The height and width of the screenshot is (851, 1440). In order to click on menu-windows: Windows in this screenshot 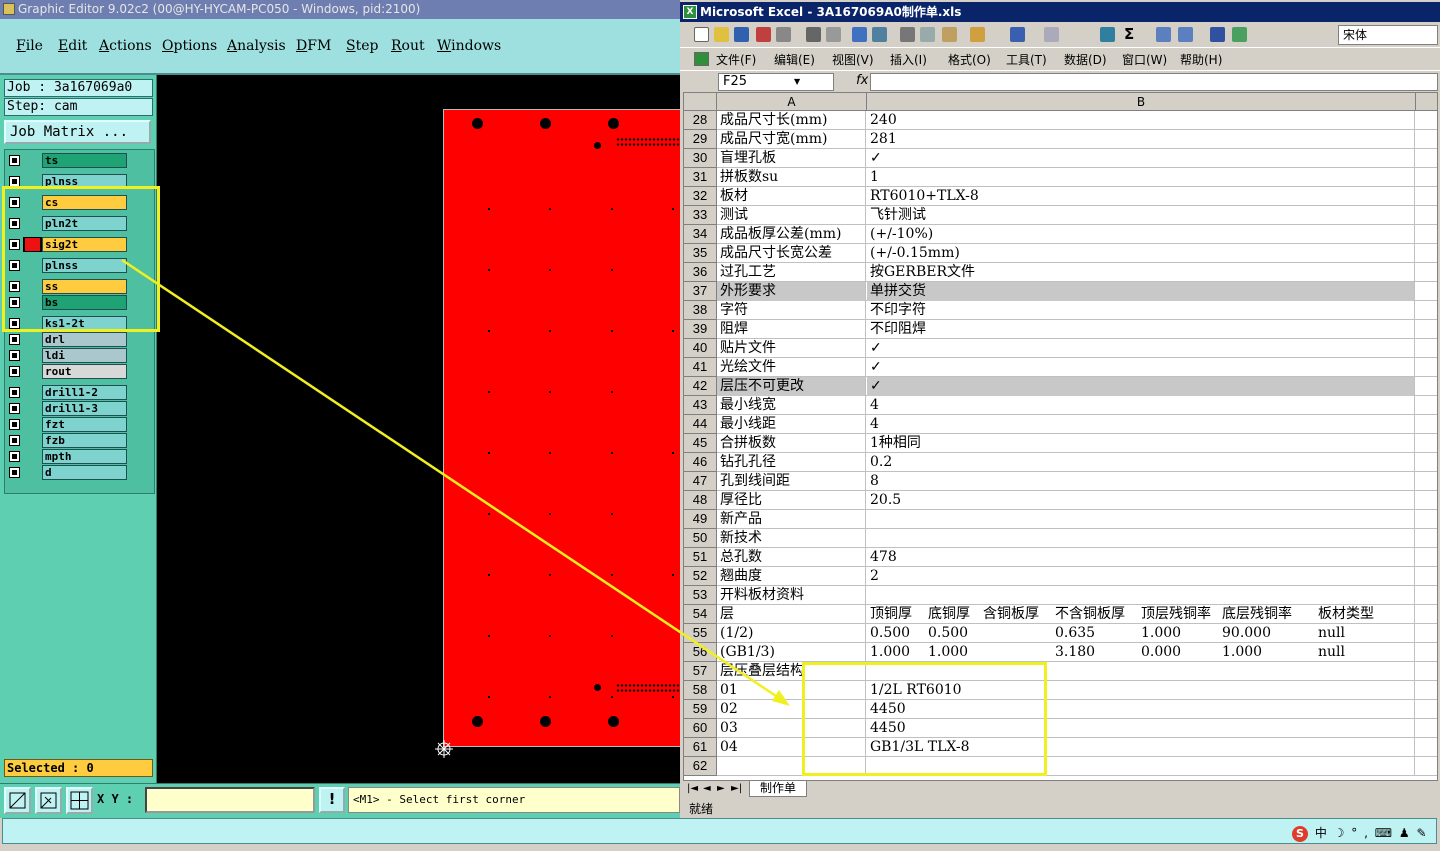, I will do `click(469, 46)`.